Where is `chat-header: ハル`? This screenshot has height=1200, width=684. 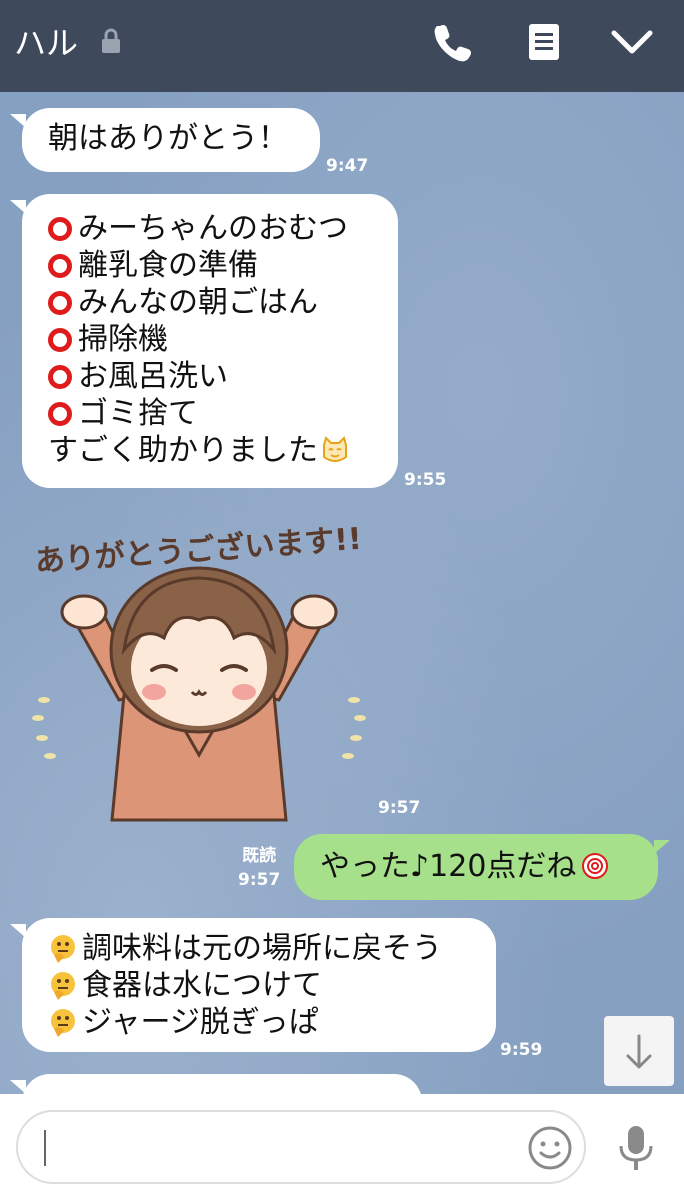 chat-header: ハル is located at coordinates (342, 46).